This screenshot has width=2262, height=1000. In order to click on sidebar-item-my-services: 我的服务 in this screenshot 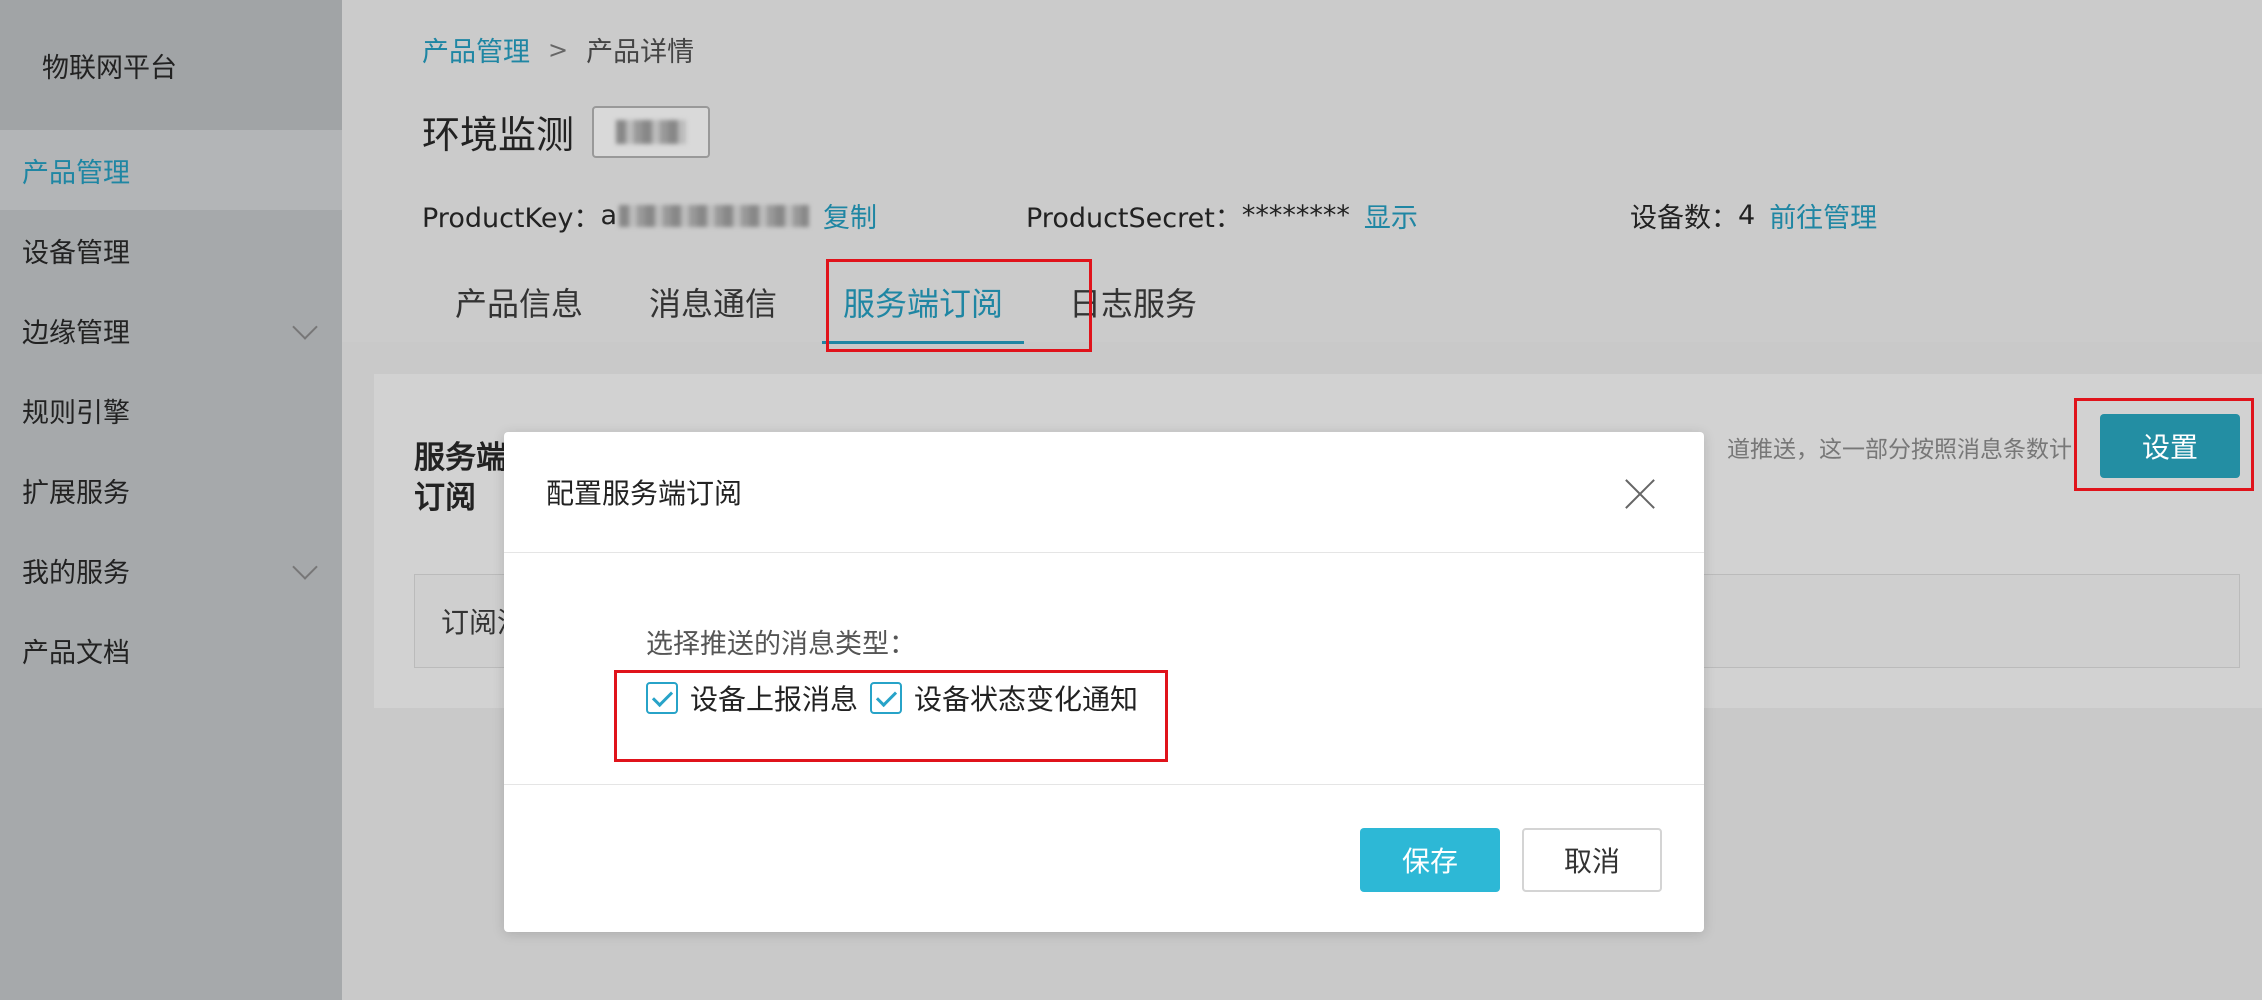, I will do `click(171, 570)`.